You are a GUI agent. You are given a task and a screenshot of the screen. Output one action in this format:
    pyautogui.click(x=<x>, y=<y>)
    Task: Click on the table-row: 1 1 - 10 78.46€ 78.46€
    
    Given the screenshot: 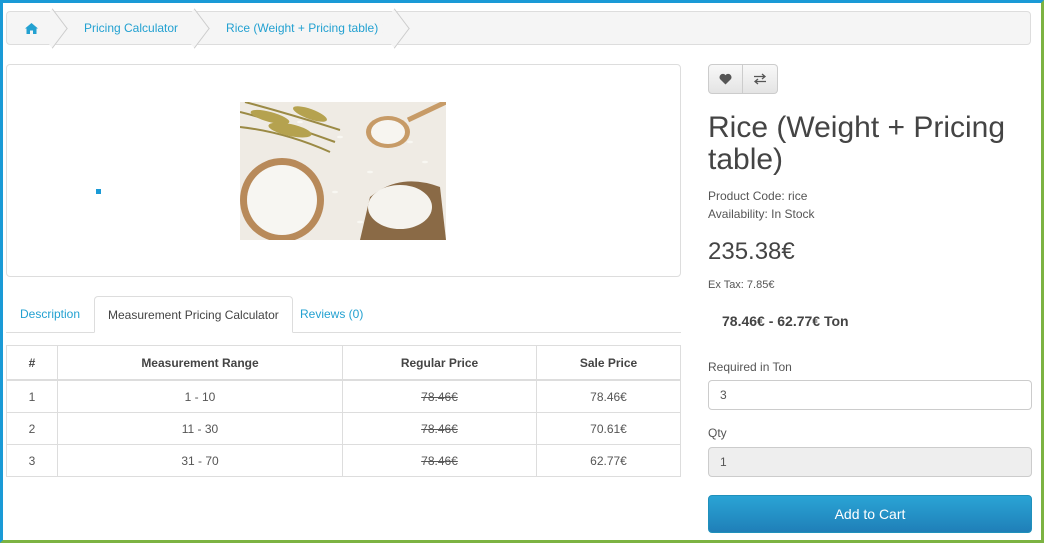 What is the action you would take?
    pyautogui.click(x=343, y=396)
    